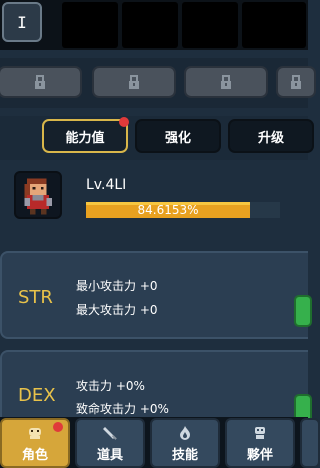 The height and width of the screenshot is (468, 320). What do you see at coordinates (310, 443) in the screenshot?
I see `nav-more` at bounding box center [310, 443].